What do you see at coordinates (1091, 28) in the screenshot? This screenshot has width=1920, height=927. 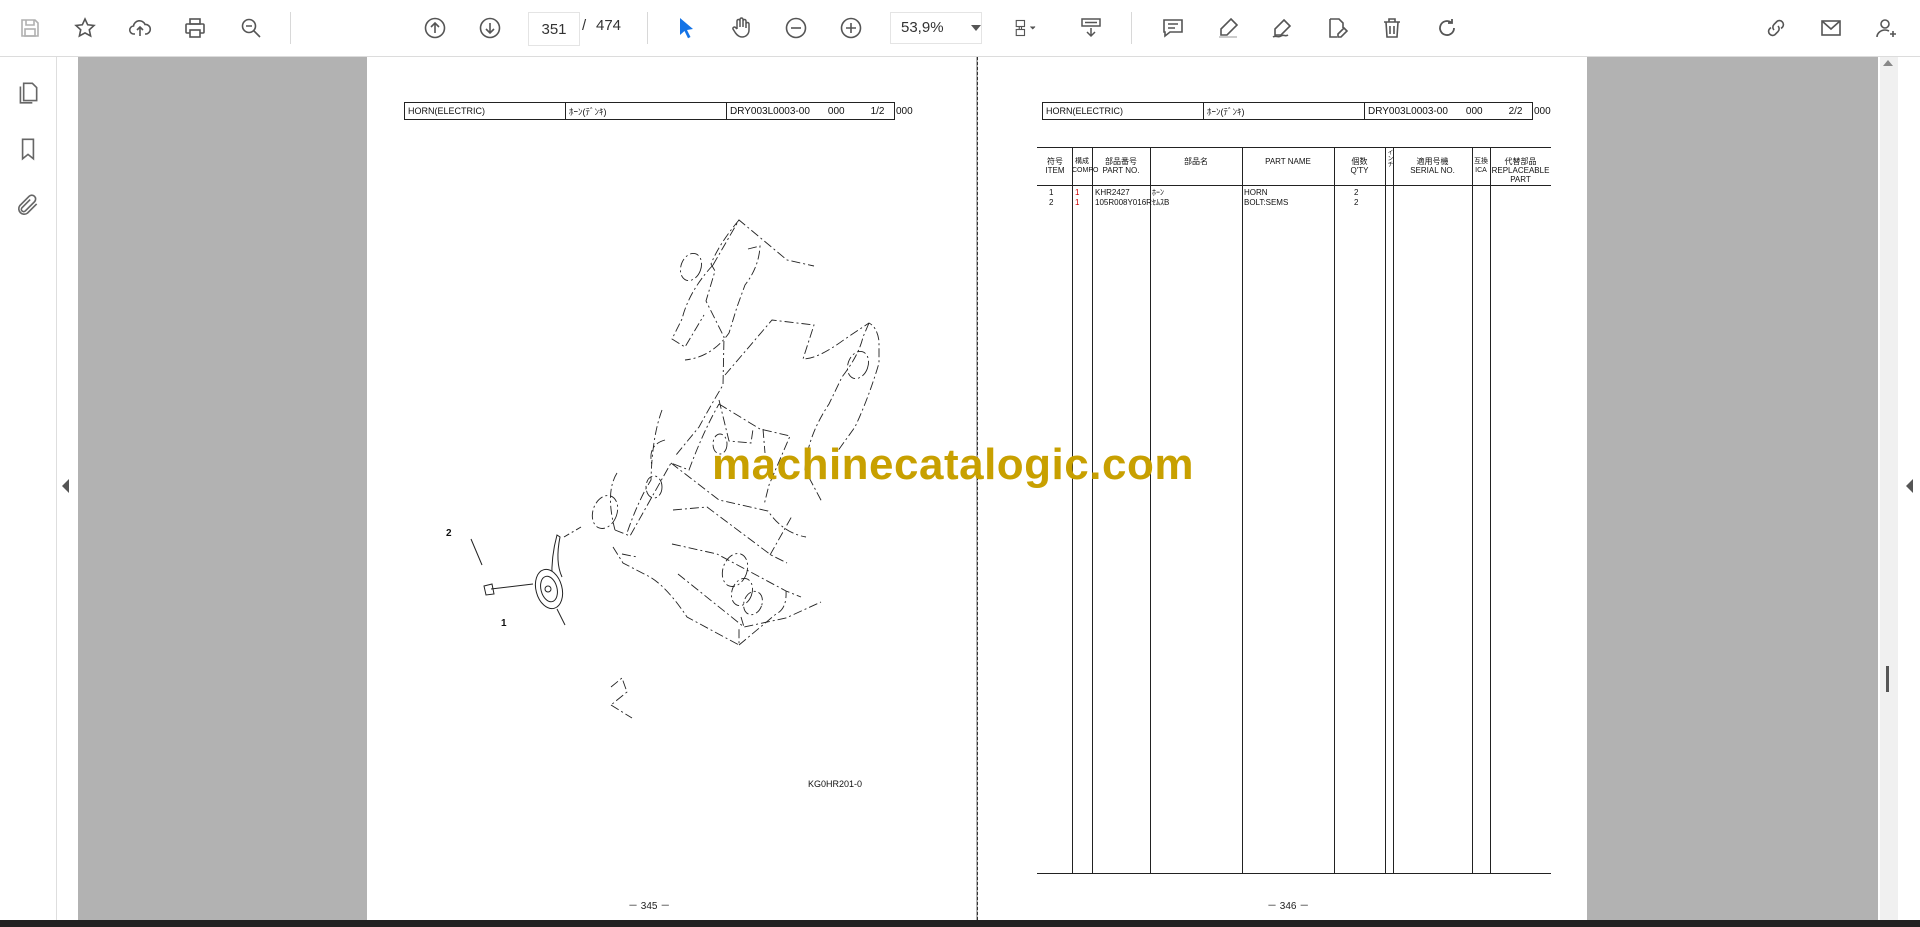 I see `scroll-mode-icon` at bounding box center [1091, 28].